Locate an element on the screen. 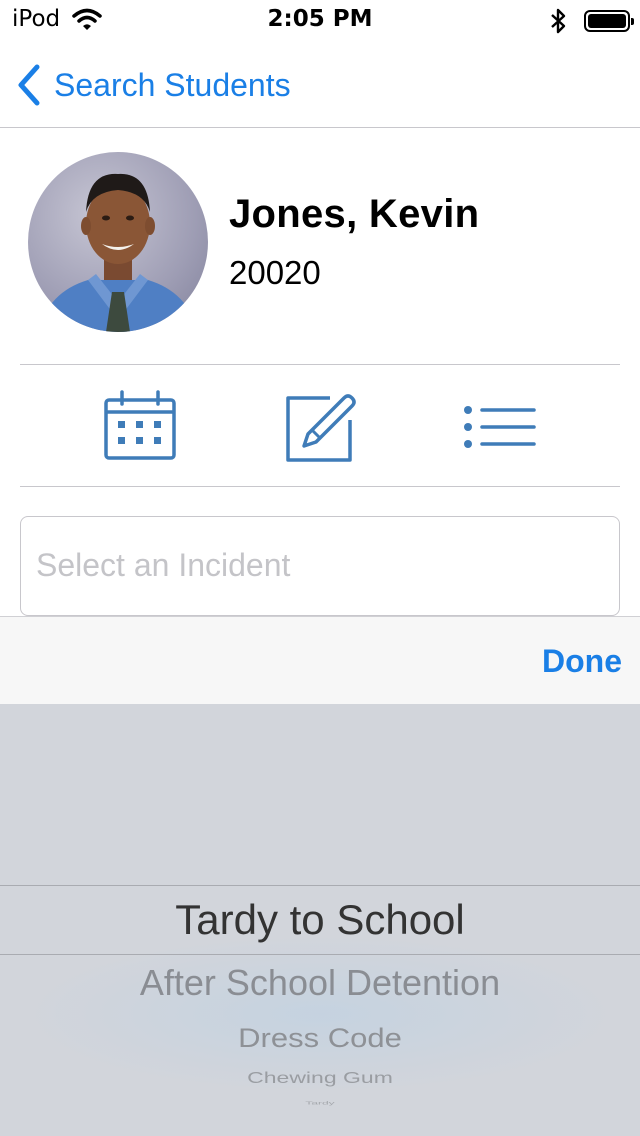  status-right is located at coordinates (591, 21).